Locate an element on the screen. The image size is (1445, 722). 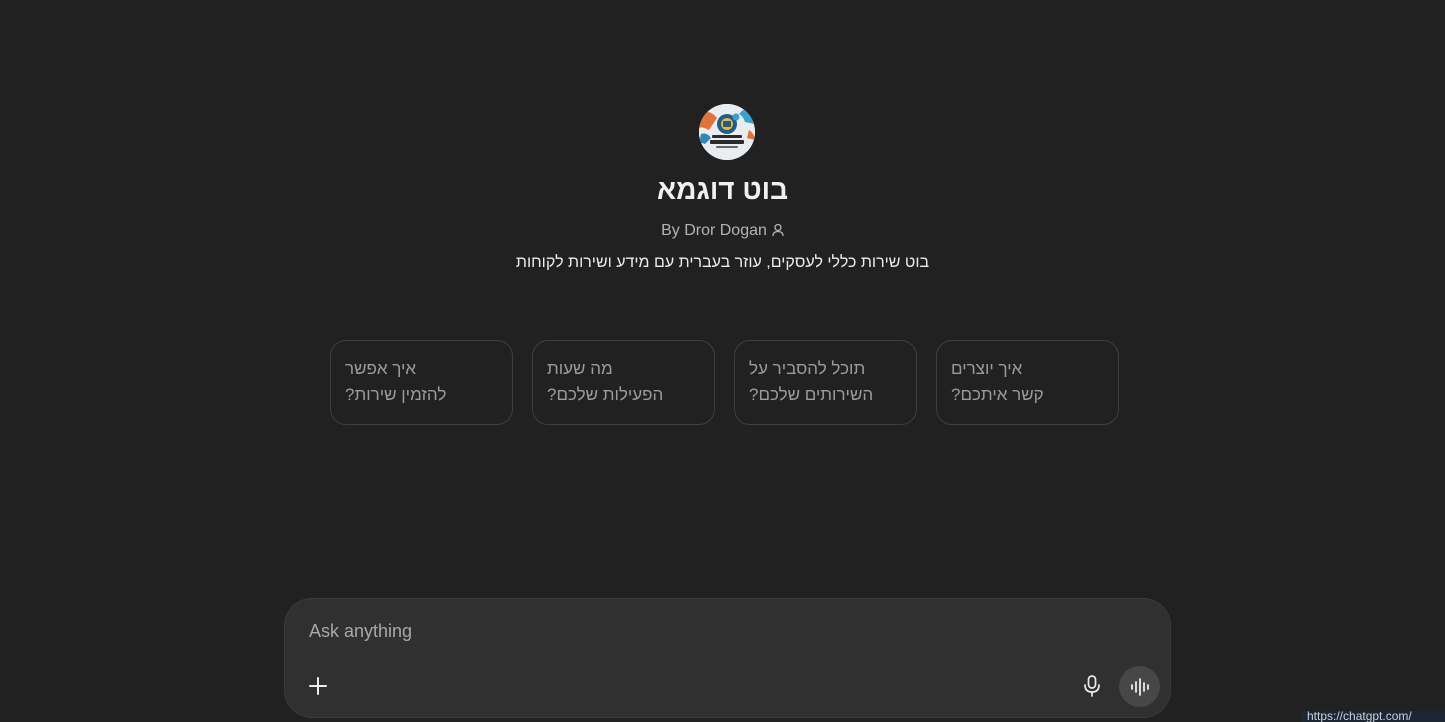
suggestion-line: השירותים שלכם? is located at coordinates (811, 394).